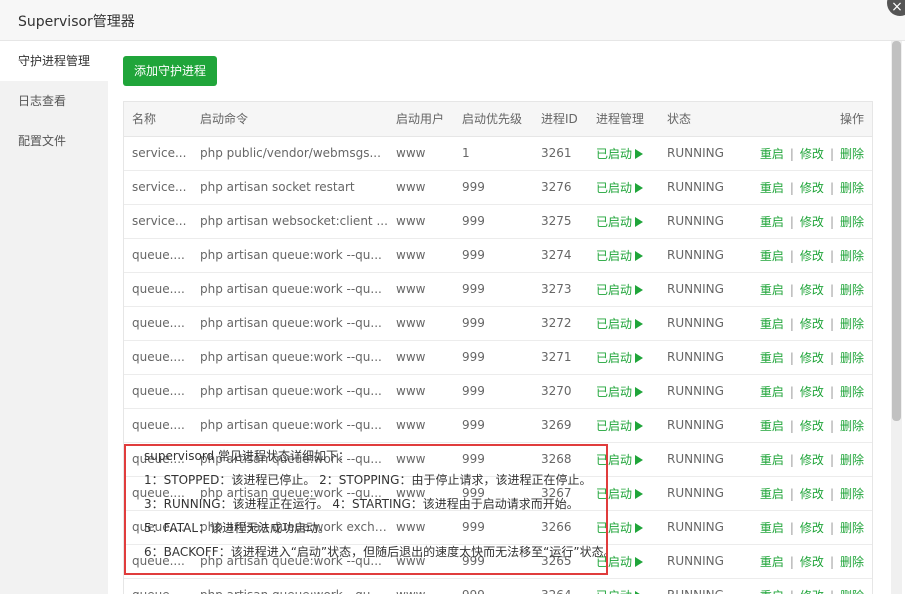 This screenshot has width=905, height=594. What do you see at coordinates (170, 71) in the screenshot?
I see `add-daemon-button: 添加守护进程` at bounding box center [170, 71].